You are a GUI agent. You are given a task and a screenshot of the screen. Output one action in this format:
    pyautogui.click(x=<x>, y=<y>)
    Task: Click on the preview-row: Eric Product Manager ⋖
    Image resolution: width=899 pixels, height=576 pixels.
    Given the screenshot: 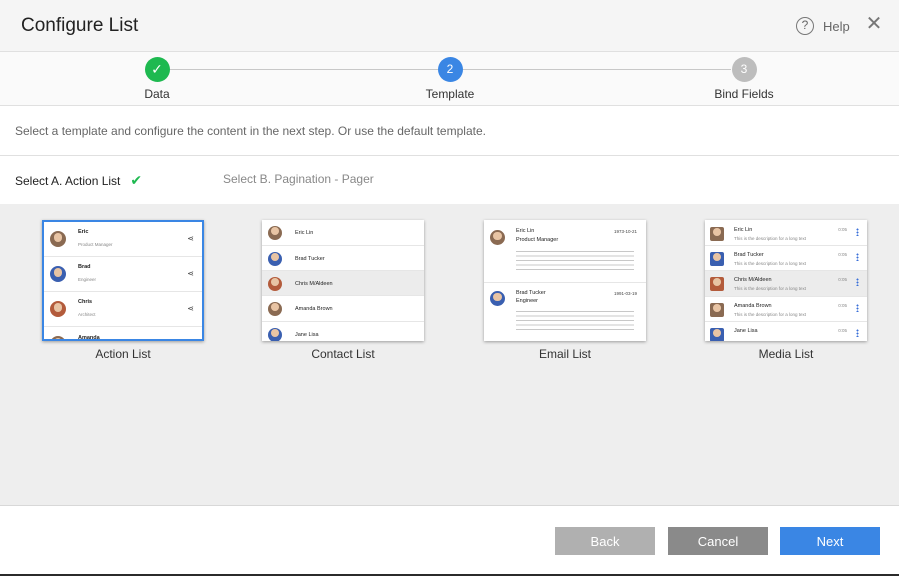 What is the action you would take?
    pyautogui.click(x=123, y=239)
    